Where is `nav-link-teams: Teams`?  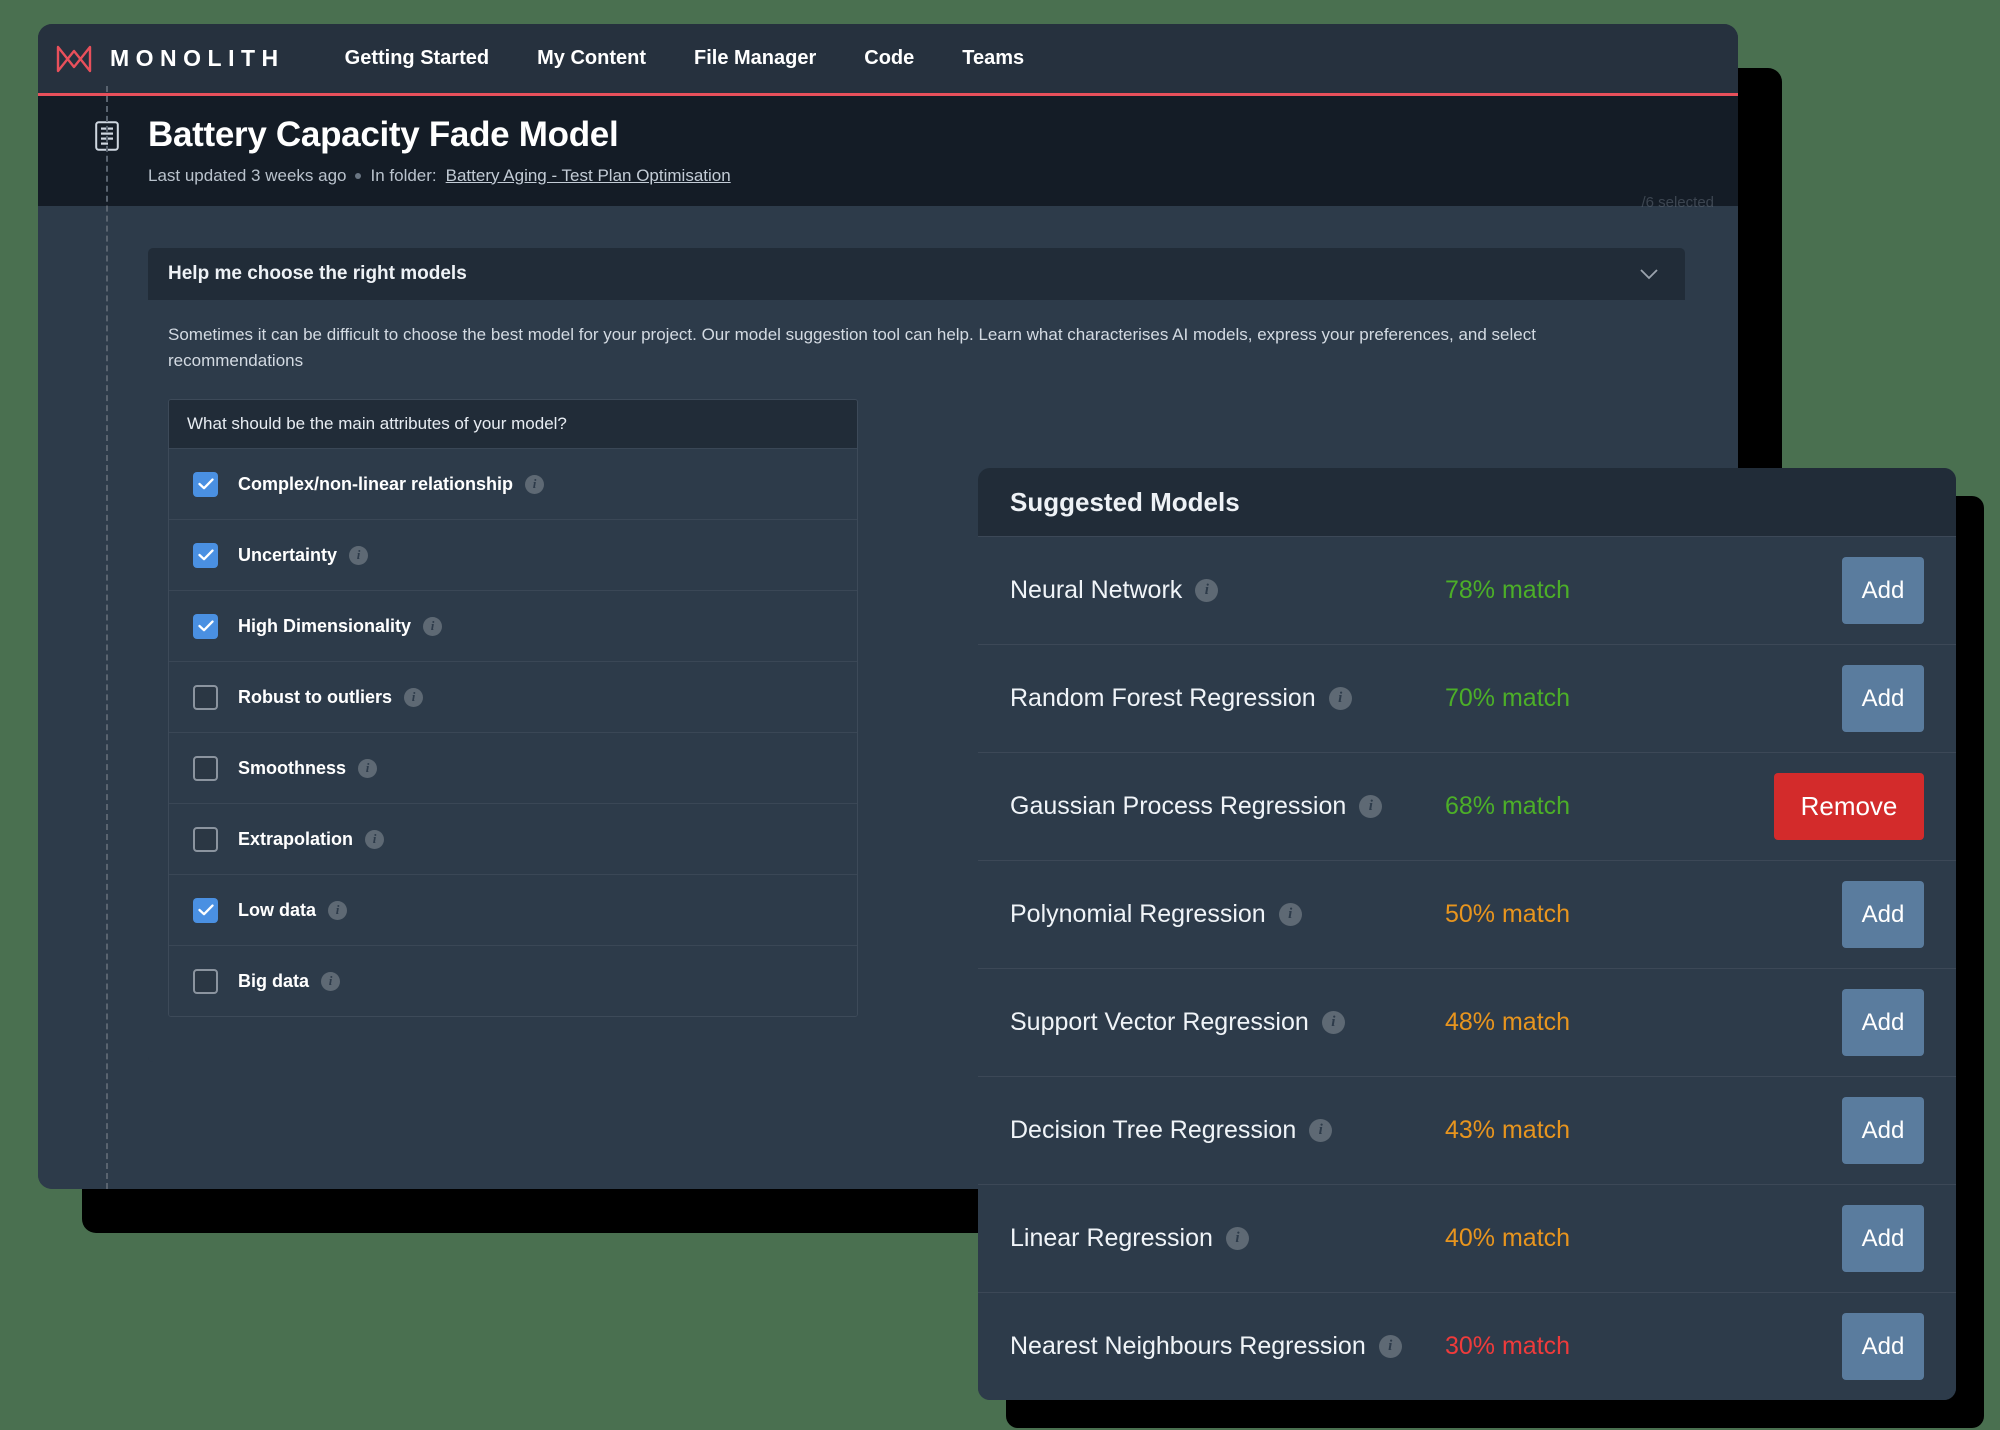 nav-link-teams: Teams is located at coordinates (993, 58).